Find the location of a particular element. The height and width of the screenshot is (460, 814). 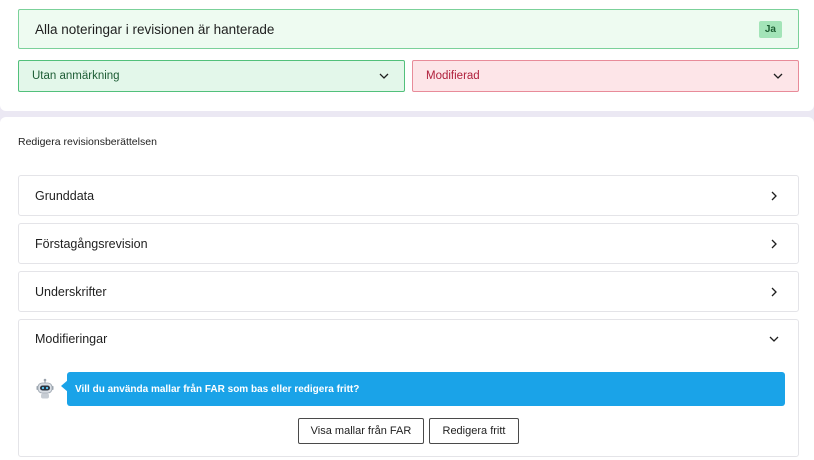

show-far-templates-button: Visa mallar från FAR is located at coordinates (361, 431).